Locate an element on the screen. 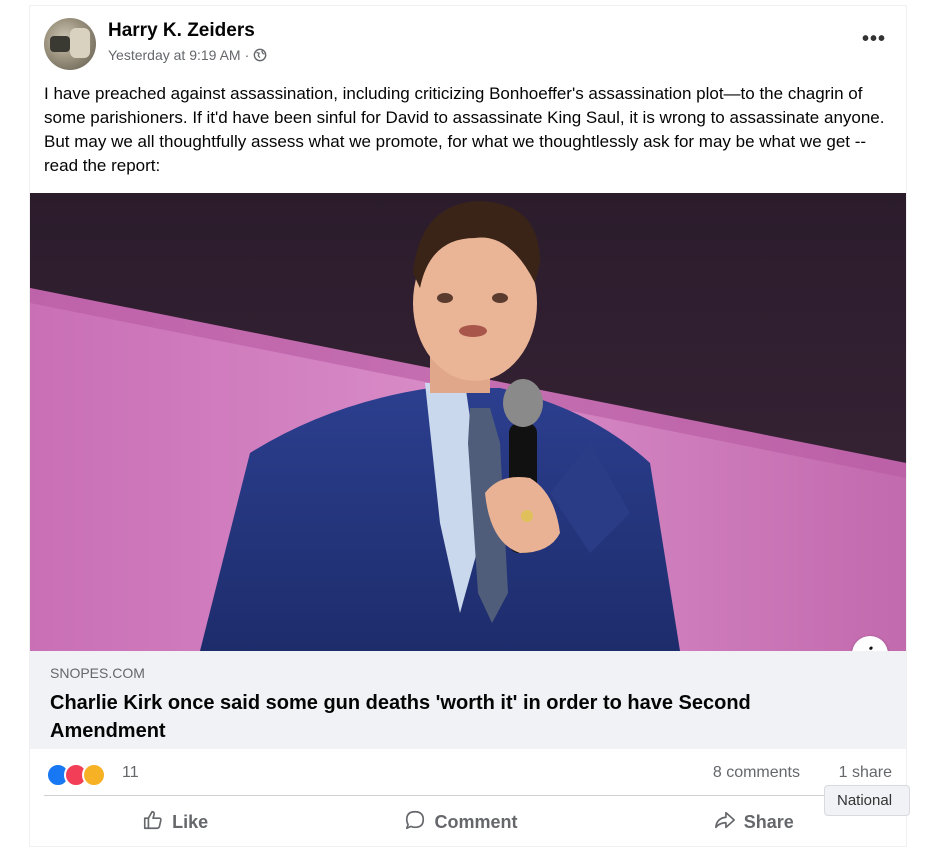 This screenshot has width=940, height=856. share-label: Share is located at coordinates (768, 821).